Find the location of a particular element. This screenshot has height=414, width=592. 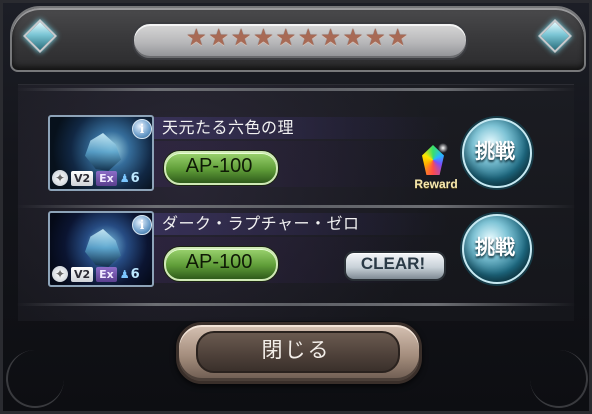

close-button-label: 閉じる is located at coordinates (296, 350).